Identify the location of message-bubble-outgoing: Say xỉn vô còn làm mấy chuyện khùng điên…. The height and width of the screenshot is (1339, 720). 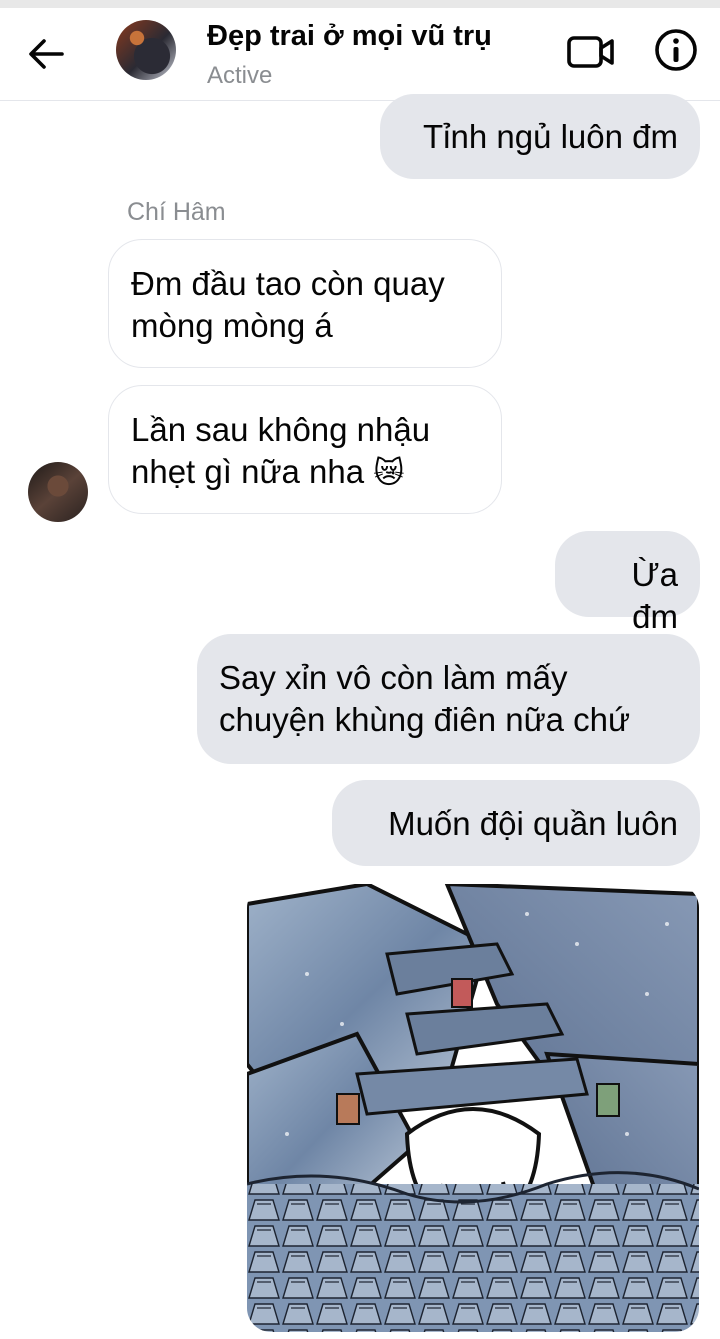
(448, 699).